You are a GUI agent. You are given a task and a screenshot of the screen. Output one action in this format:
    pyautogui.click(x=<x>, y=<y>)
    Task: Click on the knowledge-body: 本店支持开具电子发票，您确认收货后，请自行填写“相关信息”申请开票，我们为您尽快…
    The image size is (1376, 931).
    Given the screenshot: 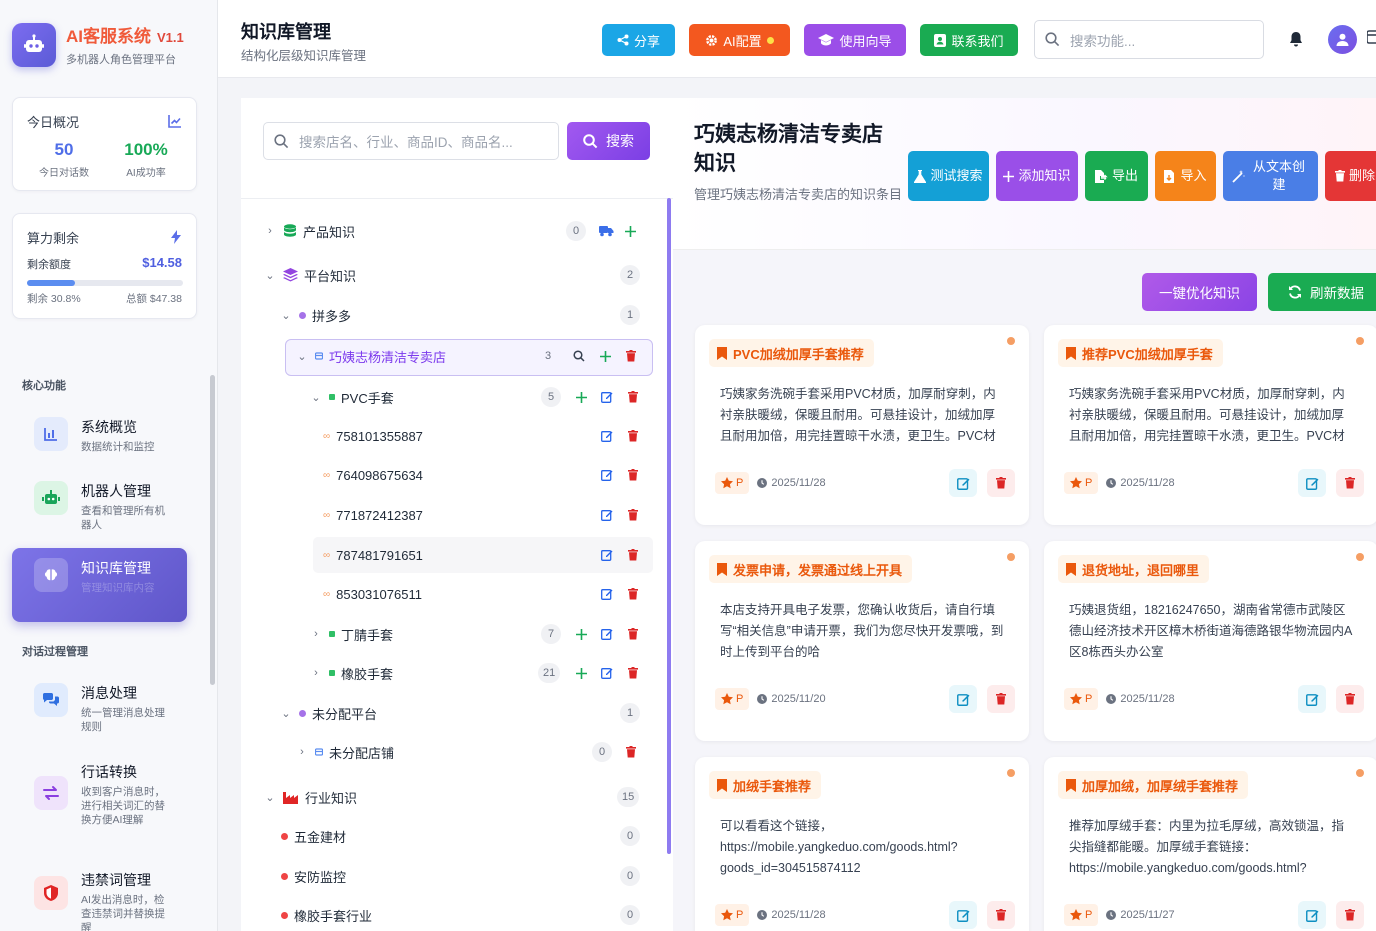 What is the action you would take?
    pyautogui.click(x=862, y=631)
    